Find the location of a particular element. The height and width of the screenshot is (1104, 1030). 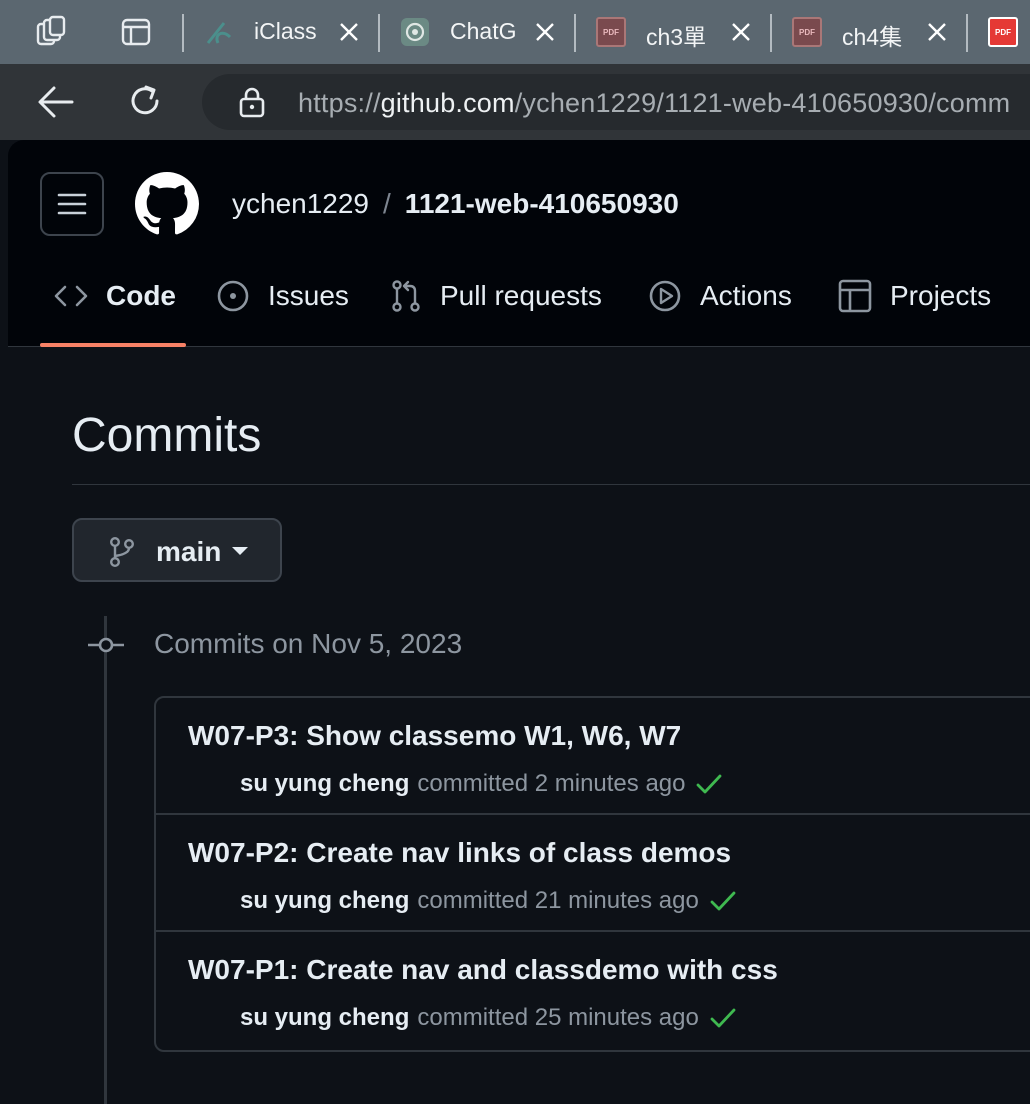

commit-time: committed 2 minutes ago is located at coordinates (551, 783).